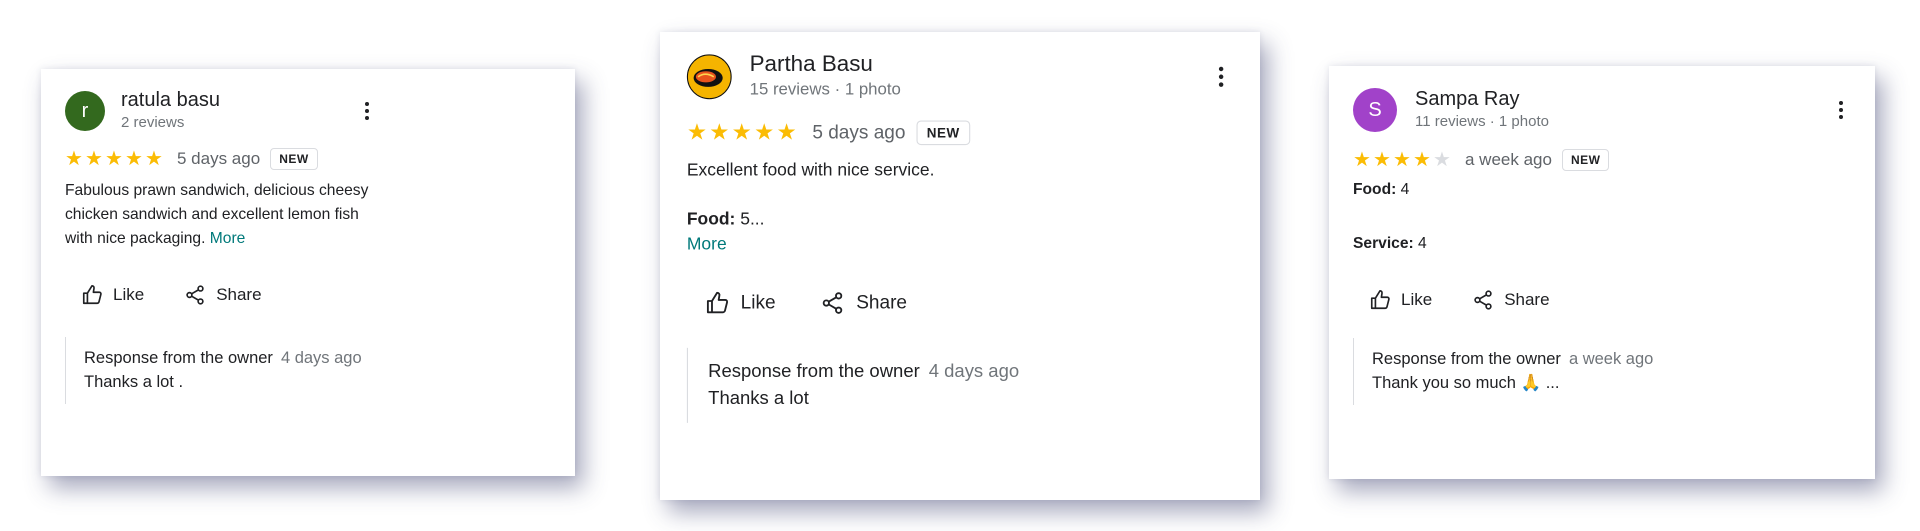 The width and height of the screenshot is (1920, 531). Describe the element at coordinates (1611, 359) in the screenshot. I see `owner-response-date: a week ago` at that location.